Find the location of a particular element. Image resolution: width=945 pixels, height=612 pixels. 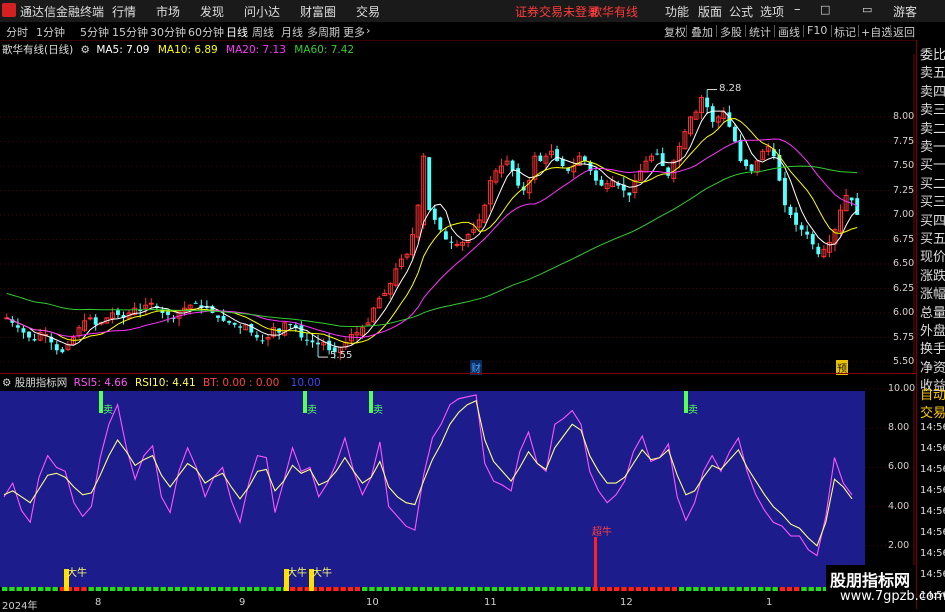

side-panel-item: 涨幅 is located at coordinates (932, 292).